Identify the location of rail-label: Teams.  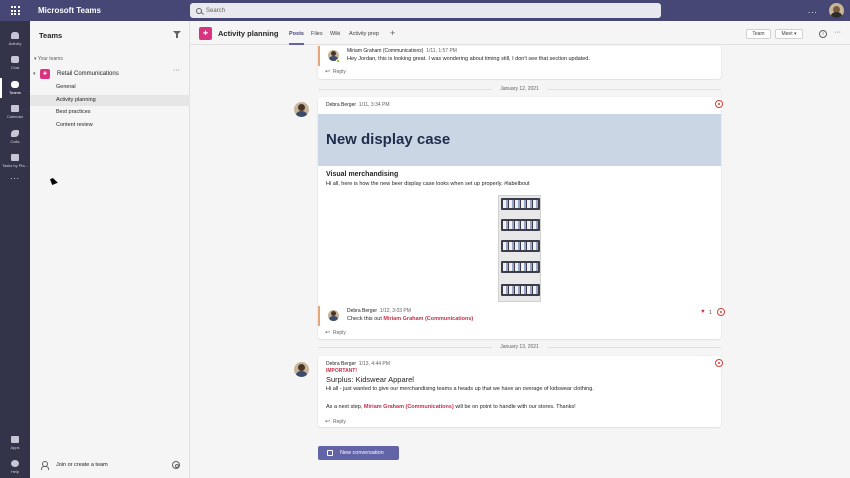
(15, 92).